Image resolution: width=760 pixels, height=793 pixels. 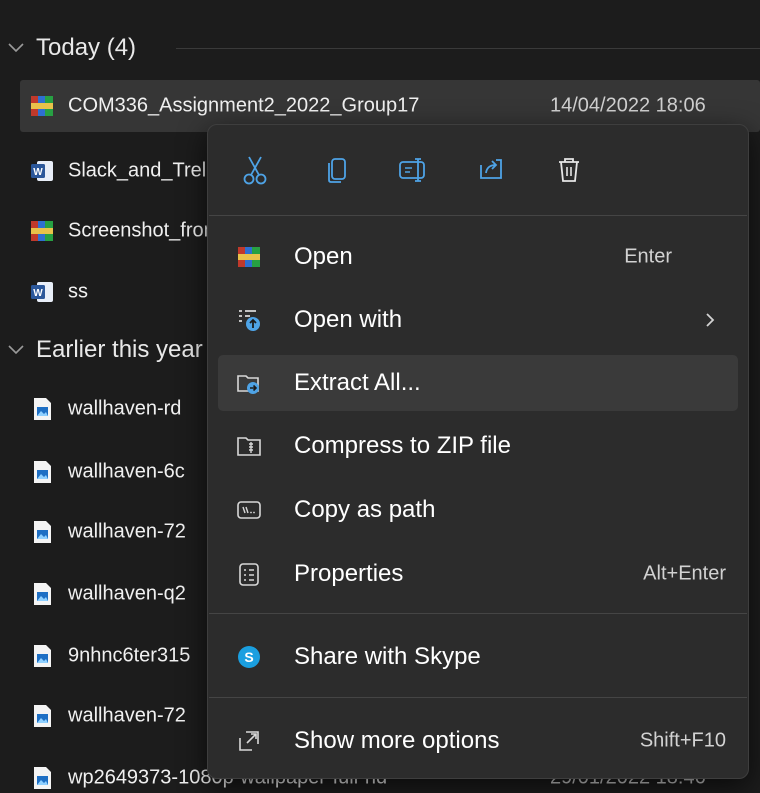 I want to click on copy-button, so click(x=337, y=170).